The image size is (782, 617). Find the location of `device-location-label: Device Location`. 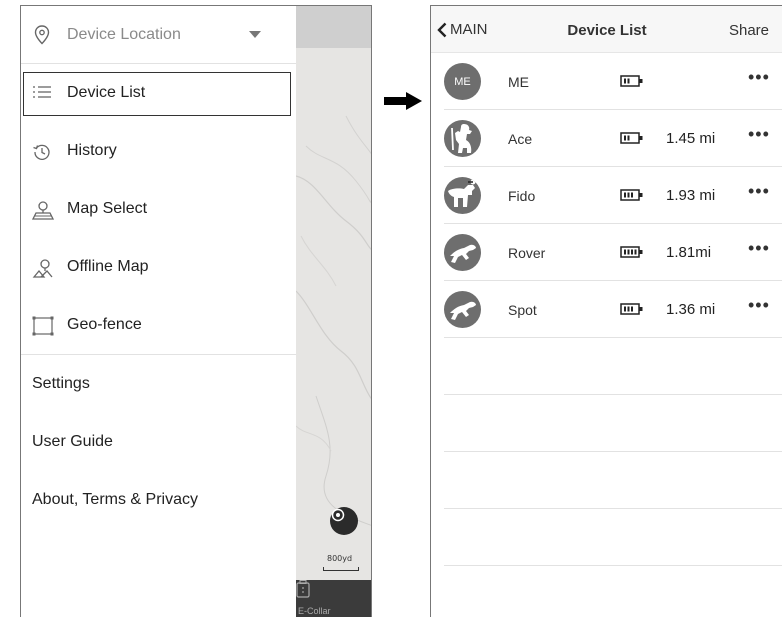

device-location-label: Device Location is located at coordinates (124, 34).